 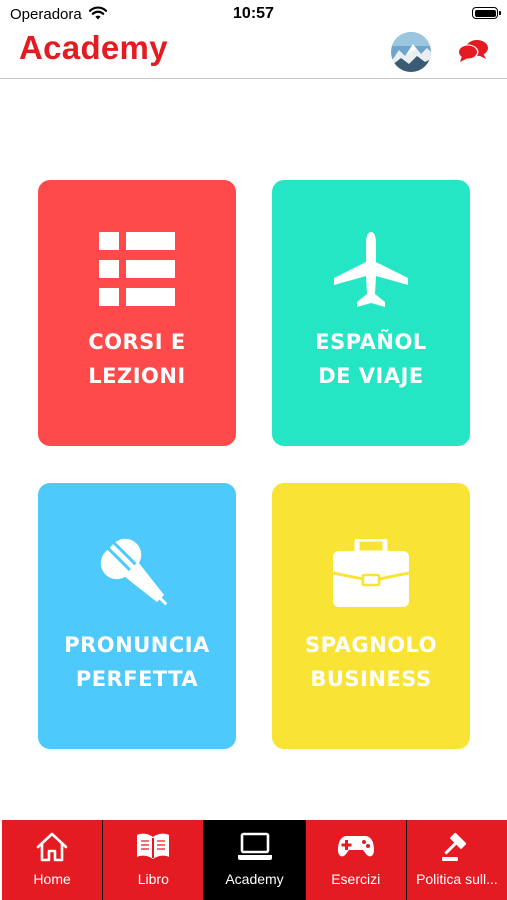 What do you see at coordinates (371, 662) in the screenshot?
I see `tile-label: SPAGNOLO BUSINESS` at bounding box center [371, 662].